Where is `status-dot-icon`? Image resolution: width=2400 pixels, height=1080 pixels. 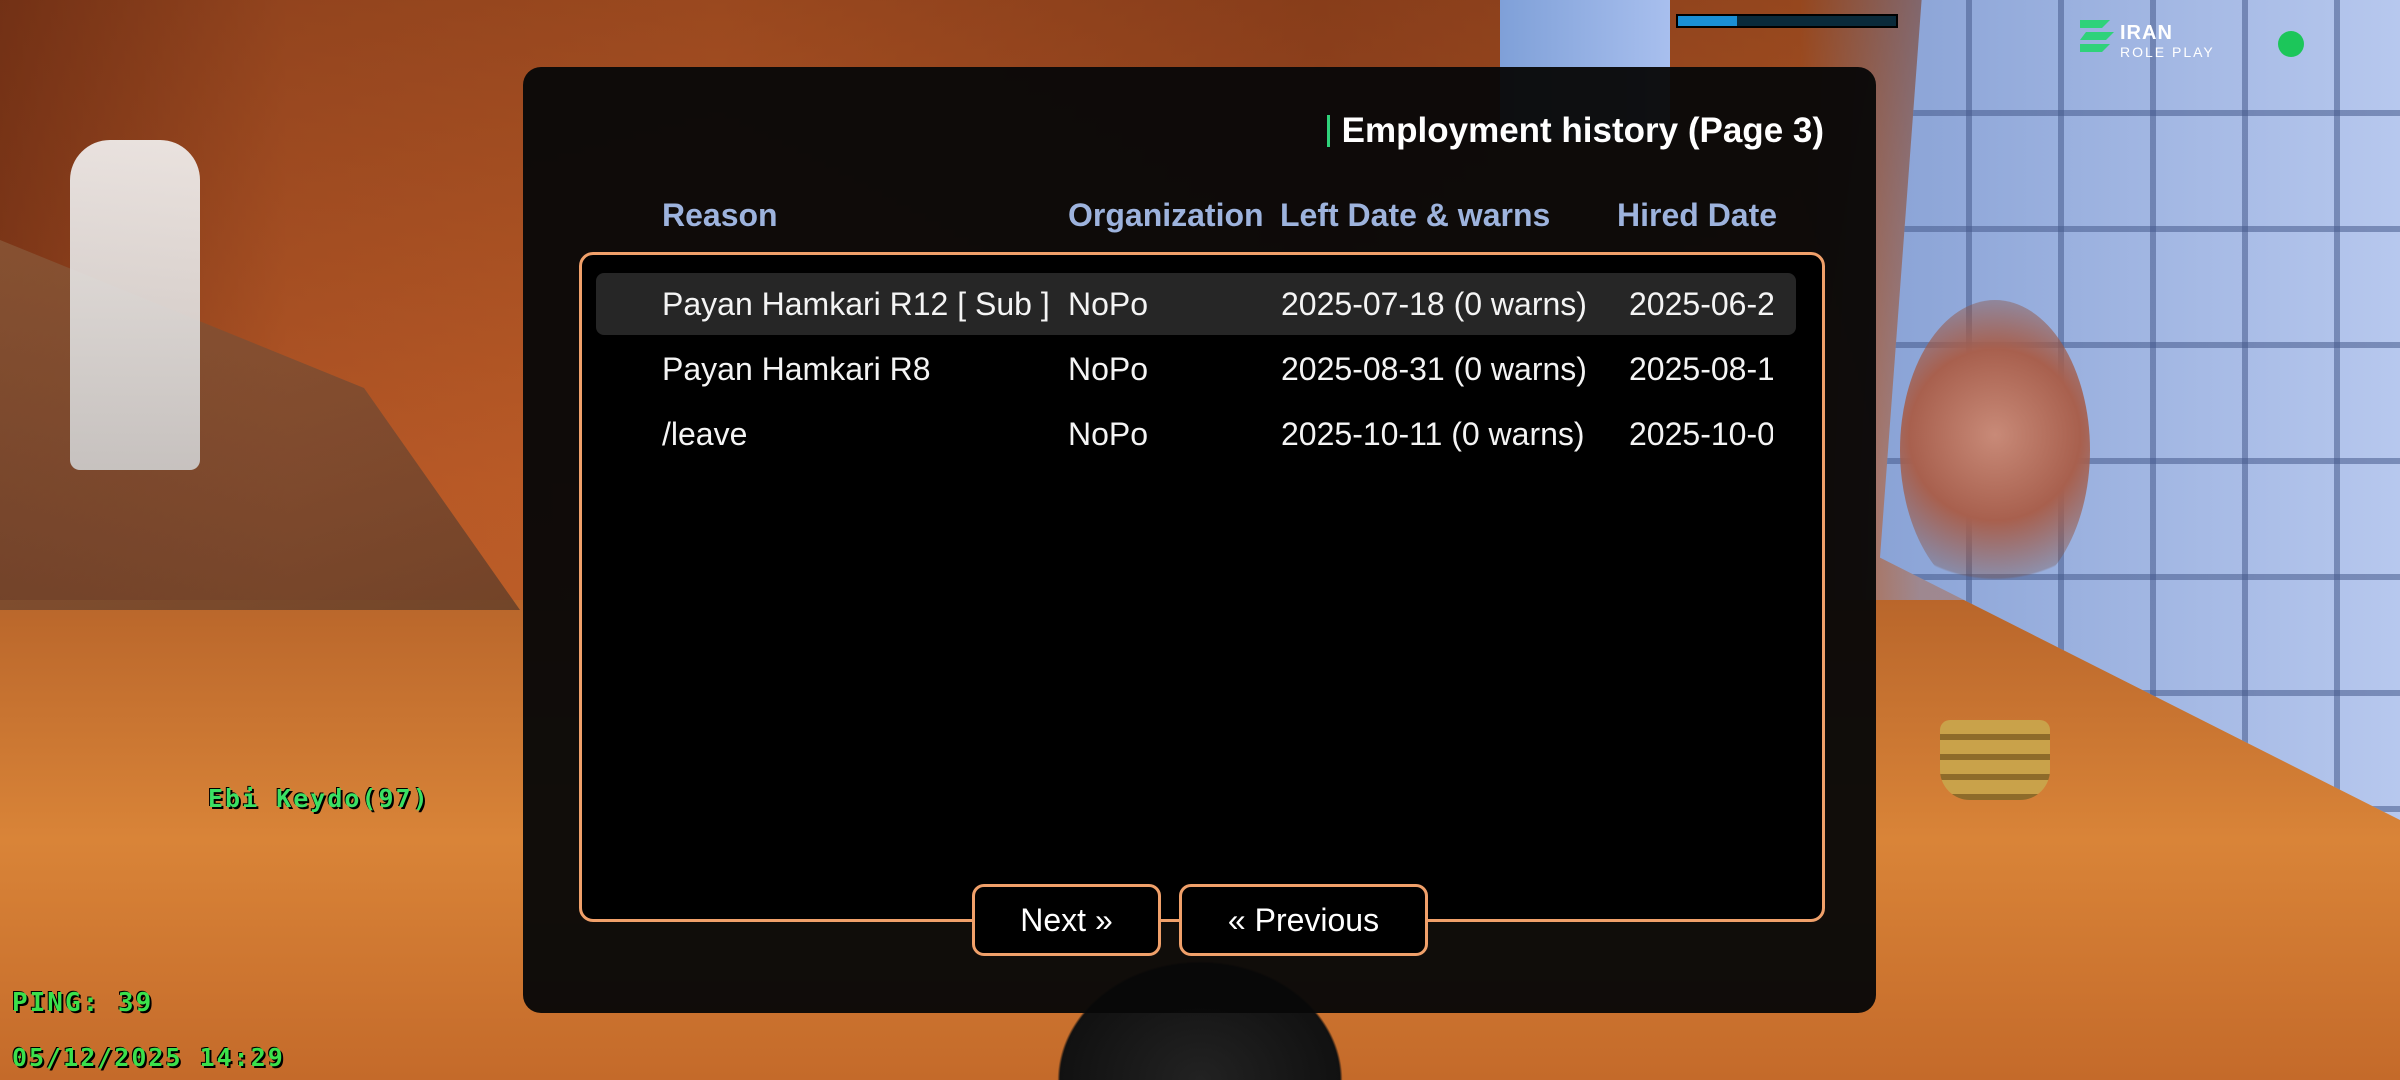
status-dot-icon is located at coordinates (2291, 44).